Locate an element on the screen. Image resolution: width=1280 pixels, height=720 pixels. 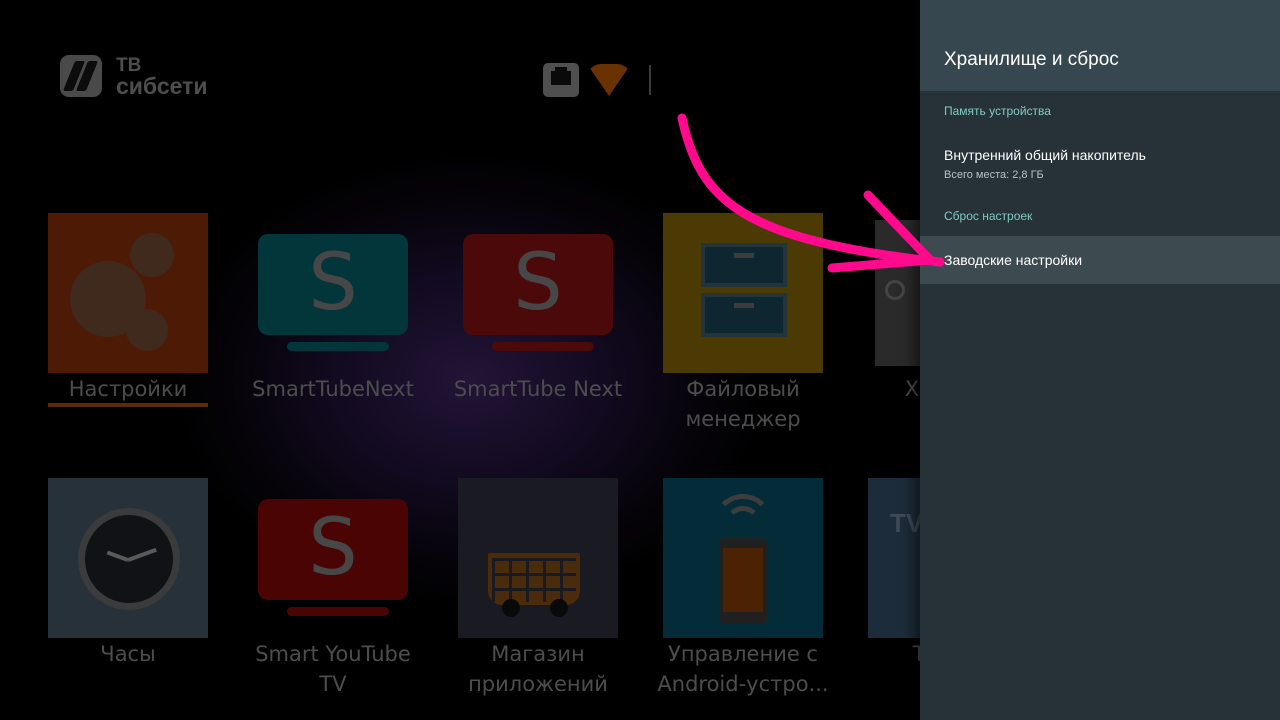
panel-header: Хранилище и сброс is located at coordinates (1100, 45).